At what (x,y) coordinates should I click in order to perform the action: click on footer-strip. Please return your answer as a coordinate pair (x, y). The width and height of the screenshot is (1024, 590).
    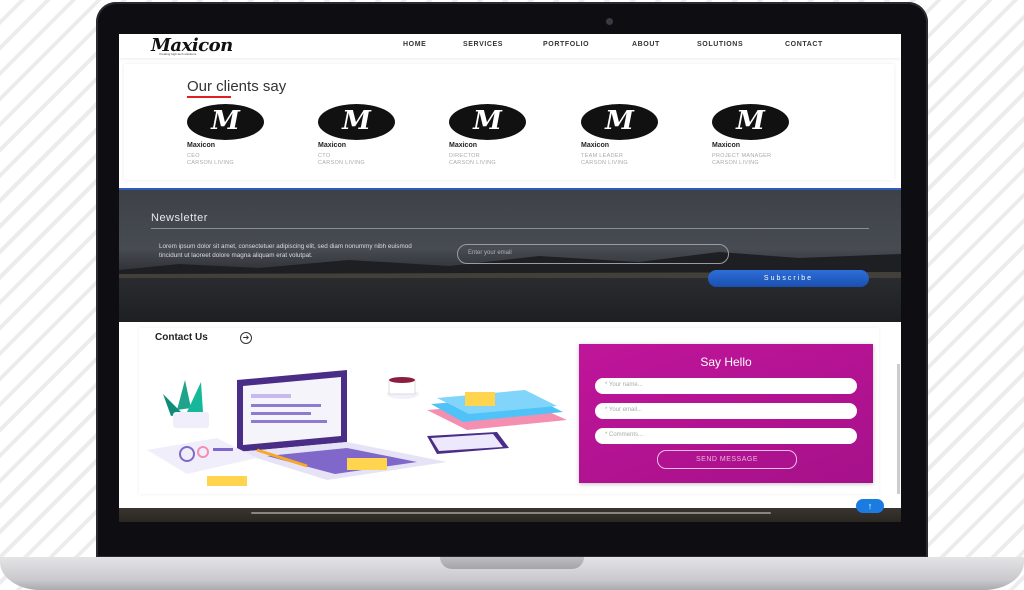
    Looking at the image, I should click on (510, 515).